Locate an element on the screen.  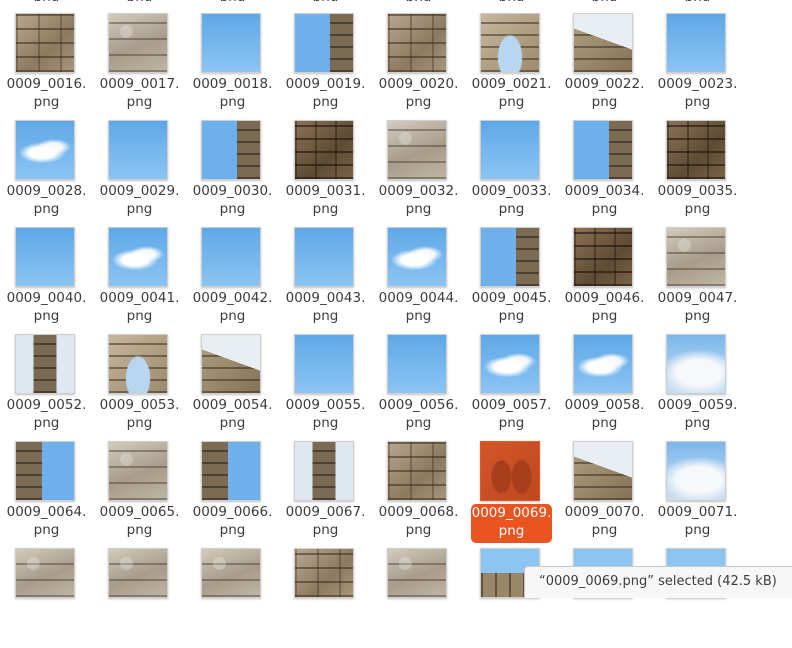
file-item: 0009_0055. png is located at coordinates (325, 384).